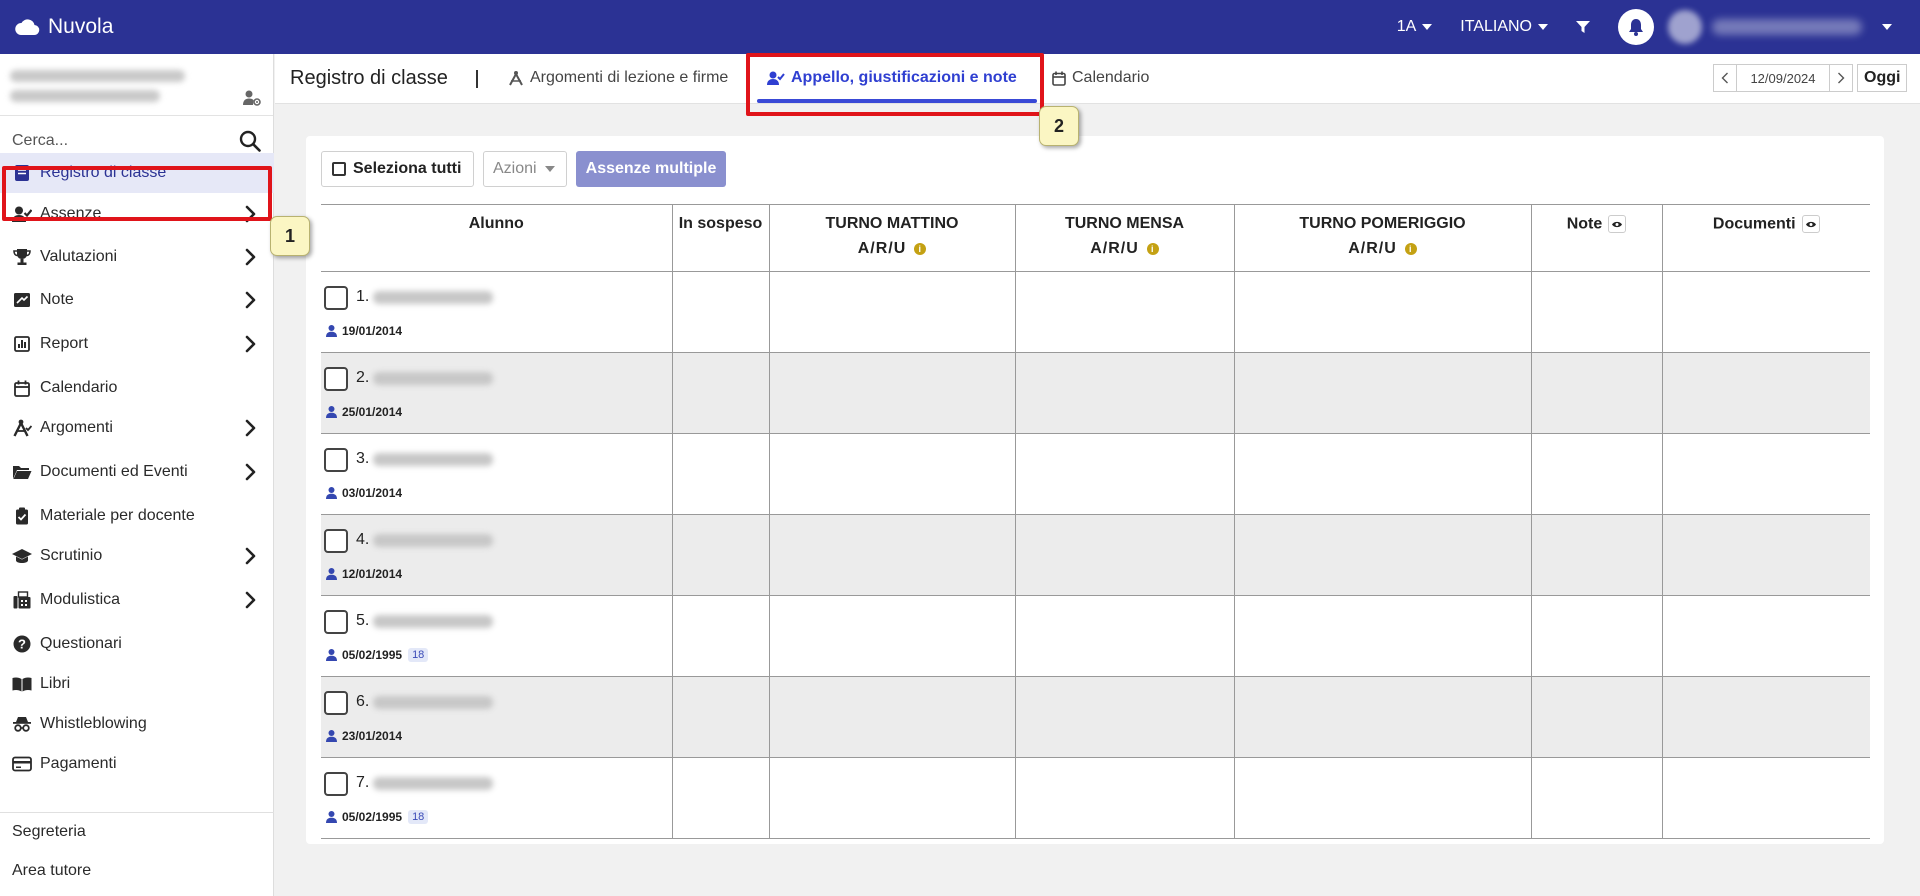 The height and width of the screenshot is (896, 1920). What do you see at coordinates (1617, 224) in the screenshot?
I see `toggle-notes-visibility-button` at bounding box center [1617, 224].